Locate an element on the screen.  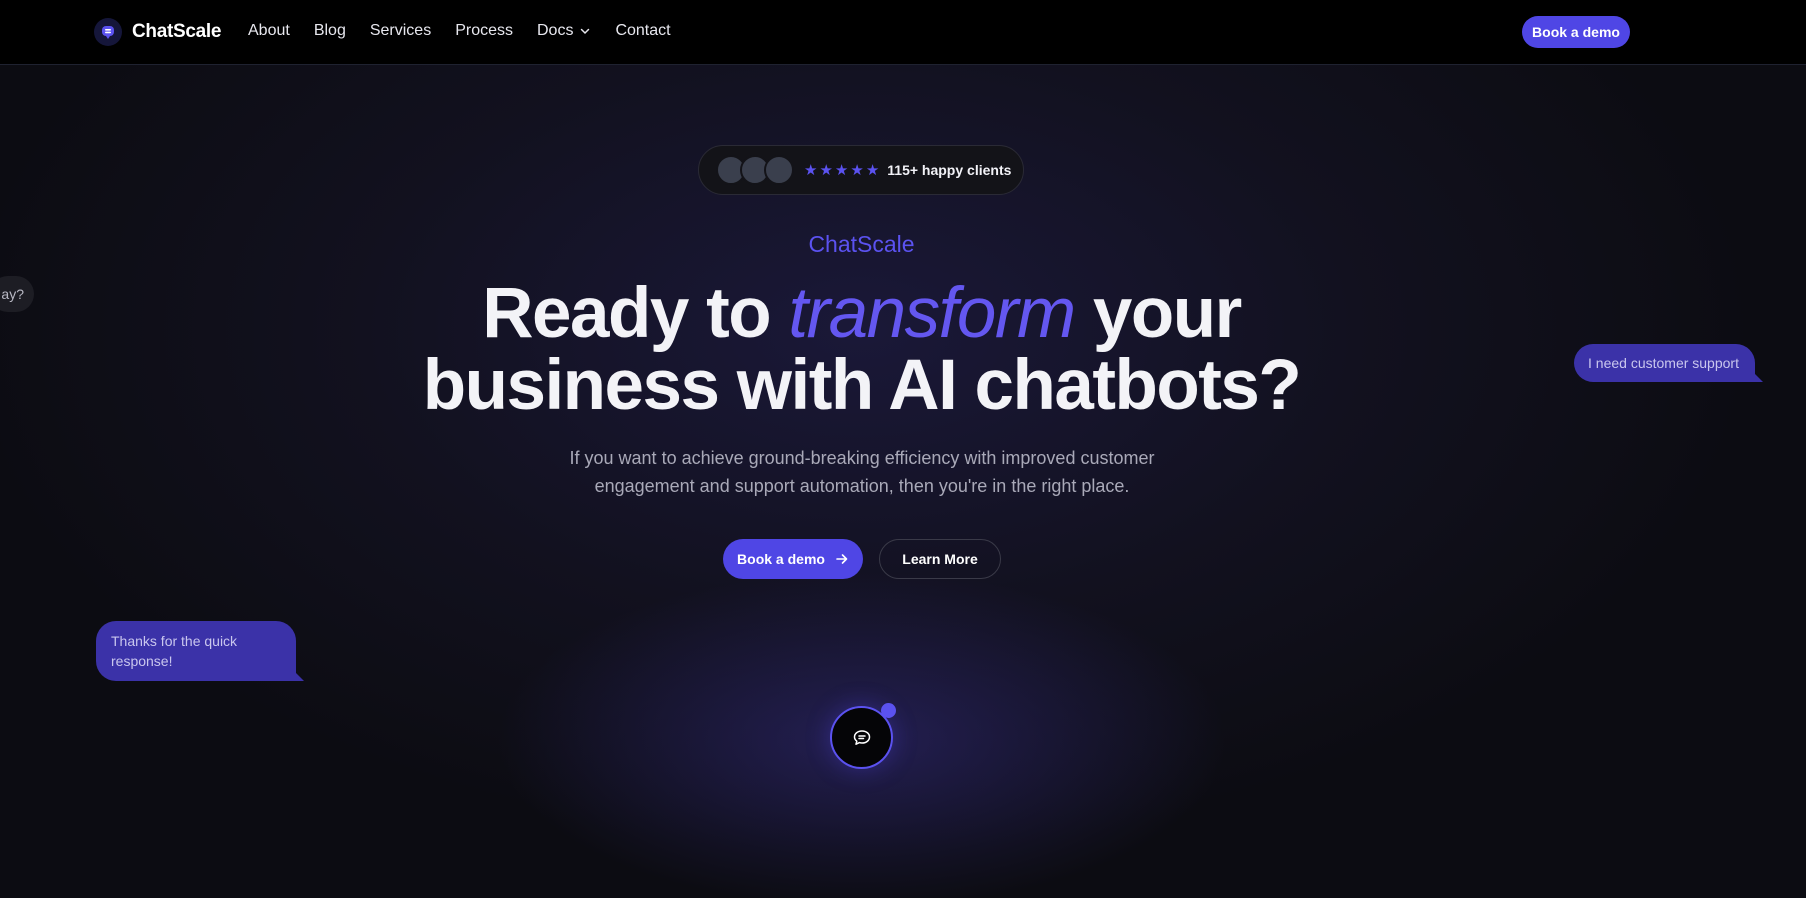
main-menu: About Blog Services Process Docs Contact is located at coordinates (459, 31).